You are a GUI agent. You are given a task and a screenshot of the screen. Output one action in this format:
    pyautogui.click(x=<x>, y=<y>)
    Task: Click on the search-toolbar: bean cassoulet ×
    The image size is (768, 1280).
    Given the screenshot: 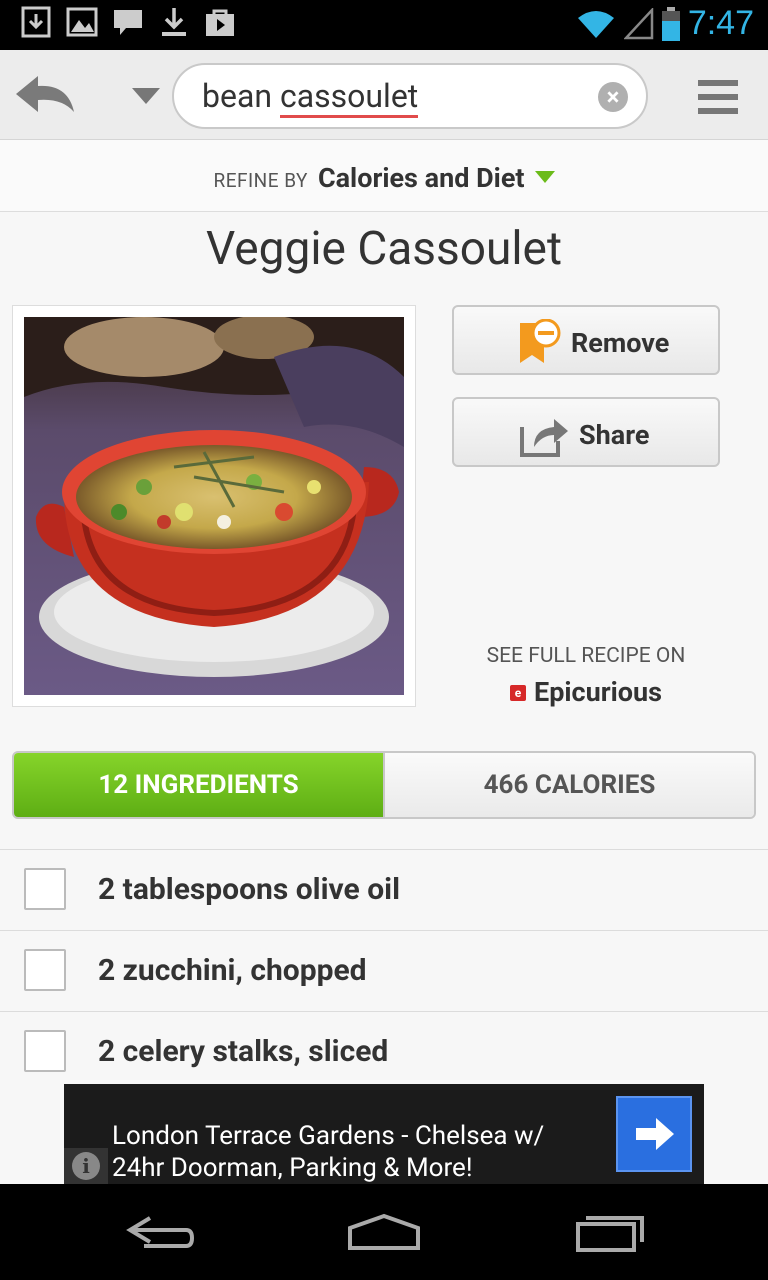 What is the action you would take?
    pyautogui.click(x=384, y=95)
    